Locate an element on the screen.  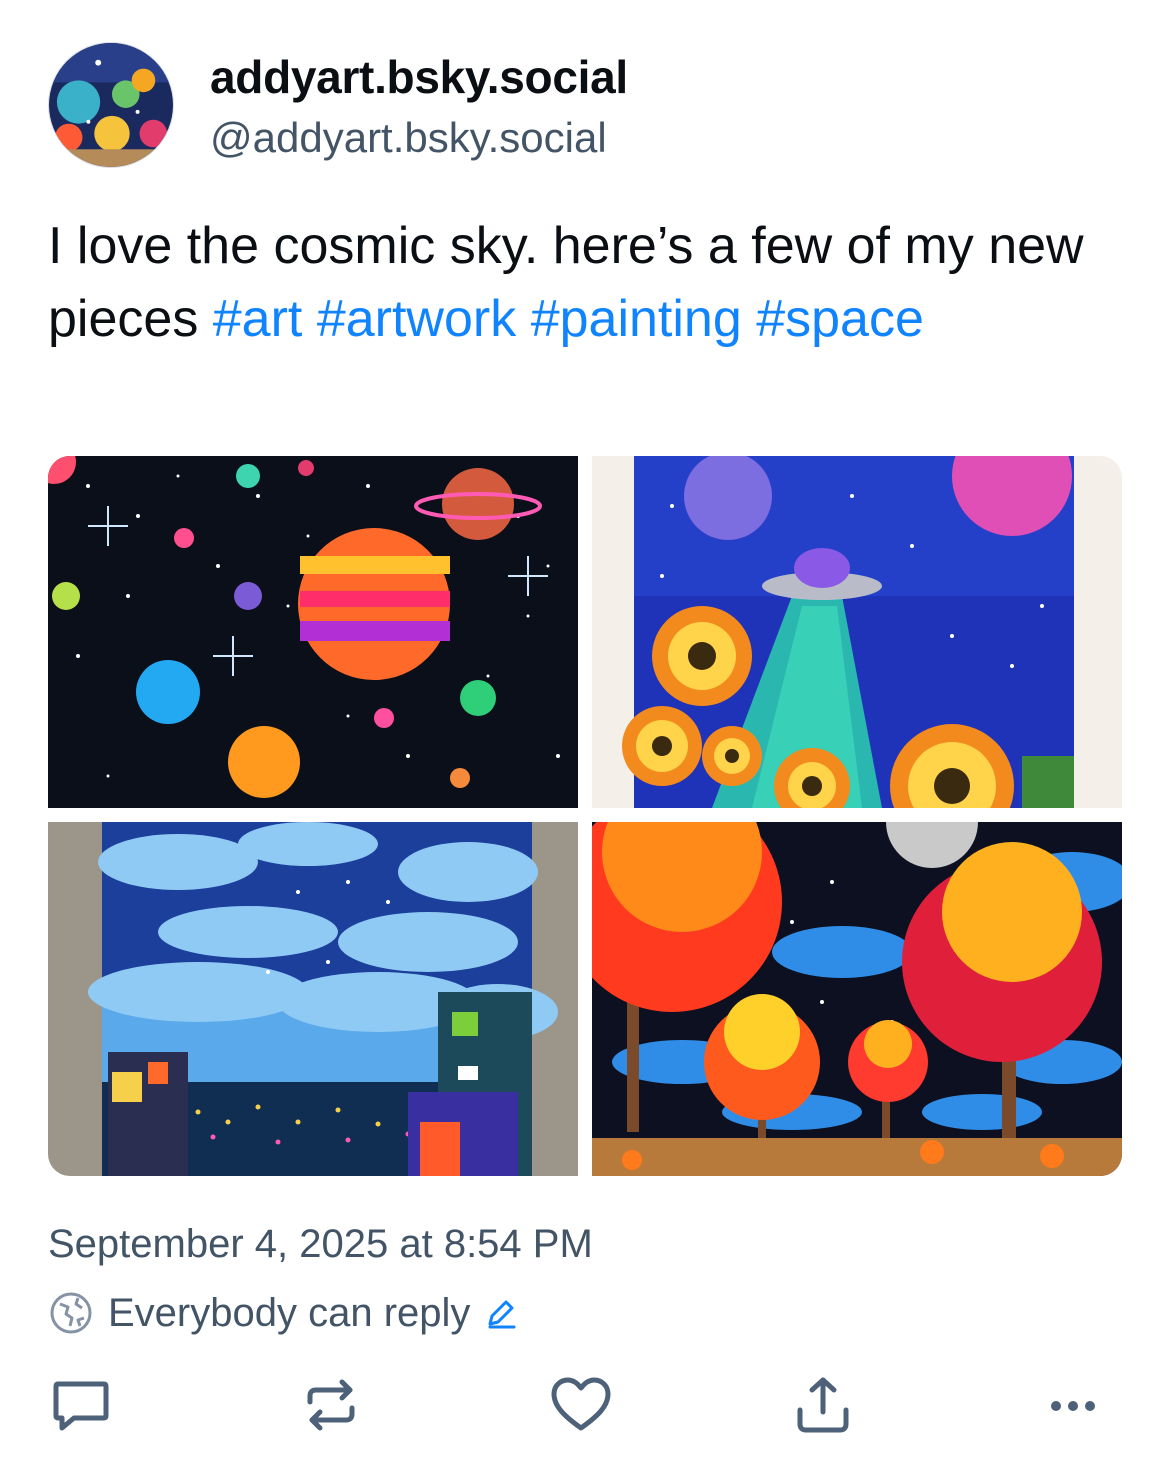
reply-setting-label: Everybody can reply is located at coordinates (289, 1312).